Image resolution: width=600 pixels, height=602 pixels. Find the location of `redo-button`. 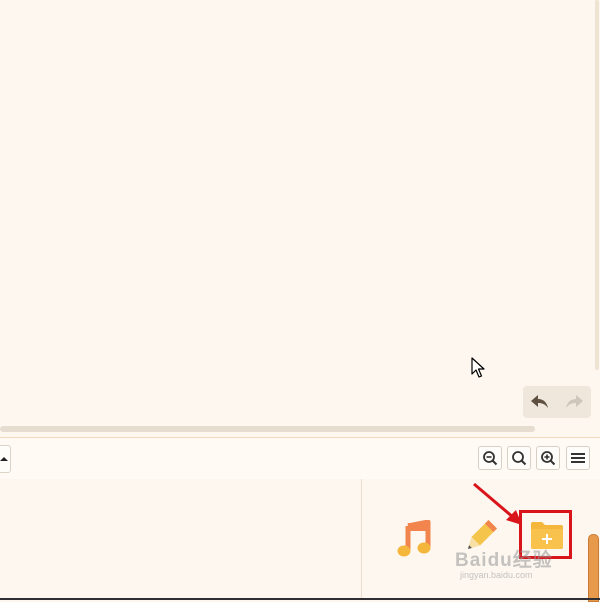

redo-button is located at coordinates (574, 402).